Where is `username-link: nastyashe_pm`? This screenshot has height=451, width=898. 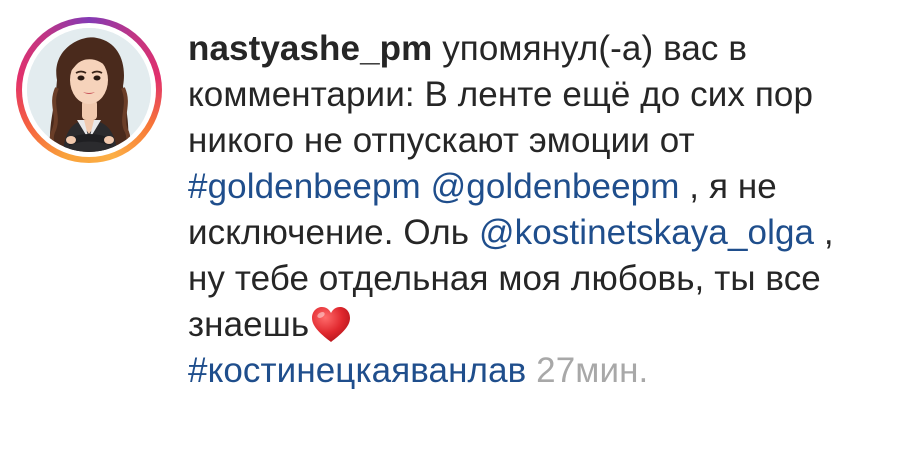 username-link: nastyashe_pm is located at coordinates (310, 48).